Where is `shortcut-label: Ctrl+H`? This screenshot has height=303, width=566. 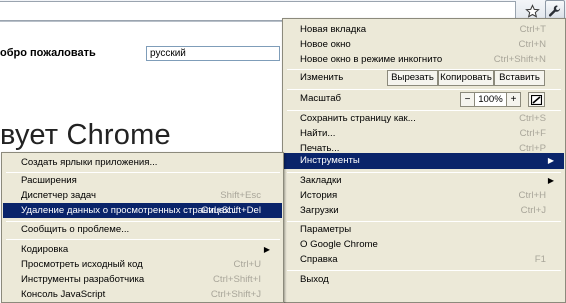 shortcut-label: Ctrl+H is located at coordinates (532, 195).